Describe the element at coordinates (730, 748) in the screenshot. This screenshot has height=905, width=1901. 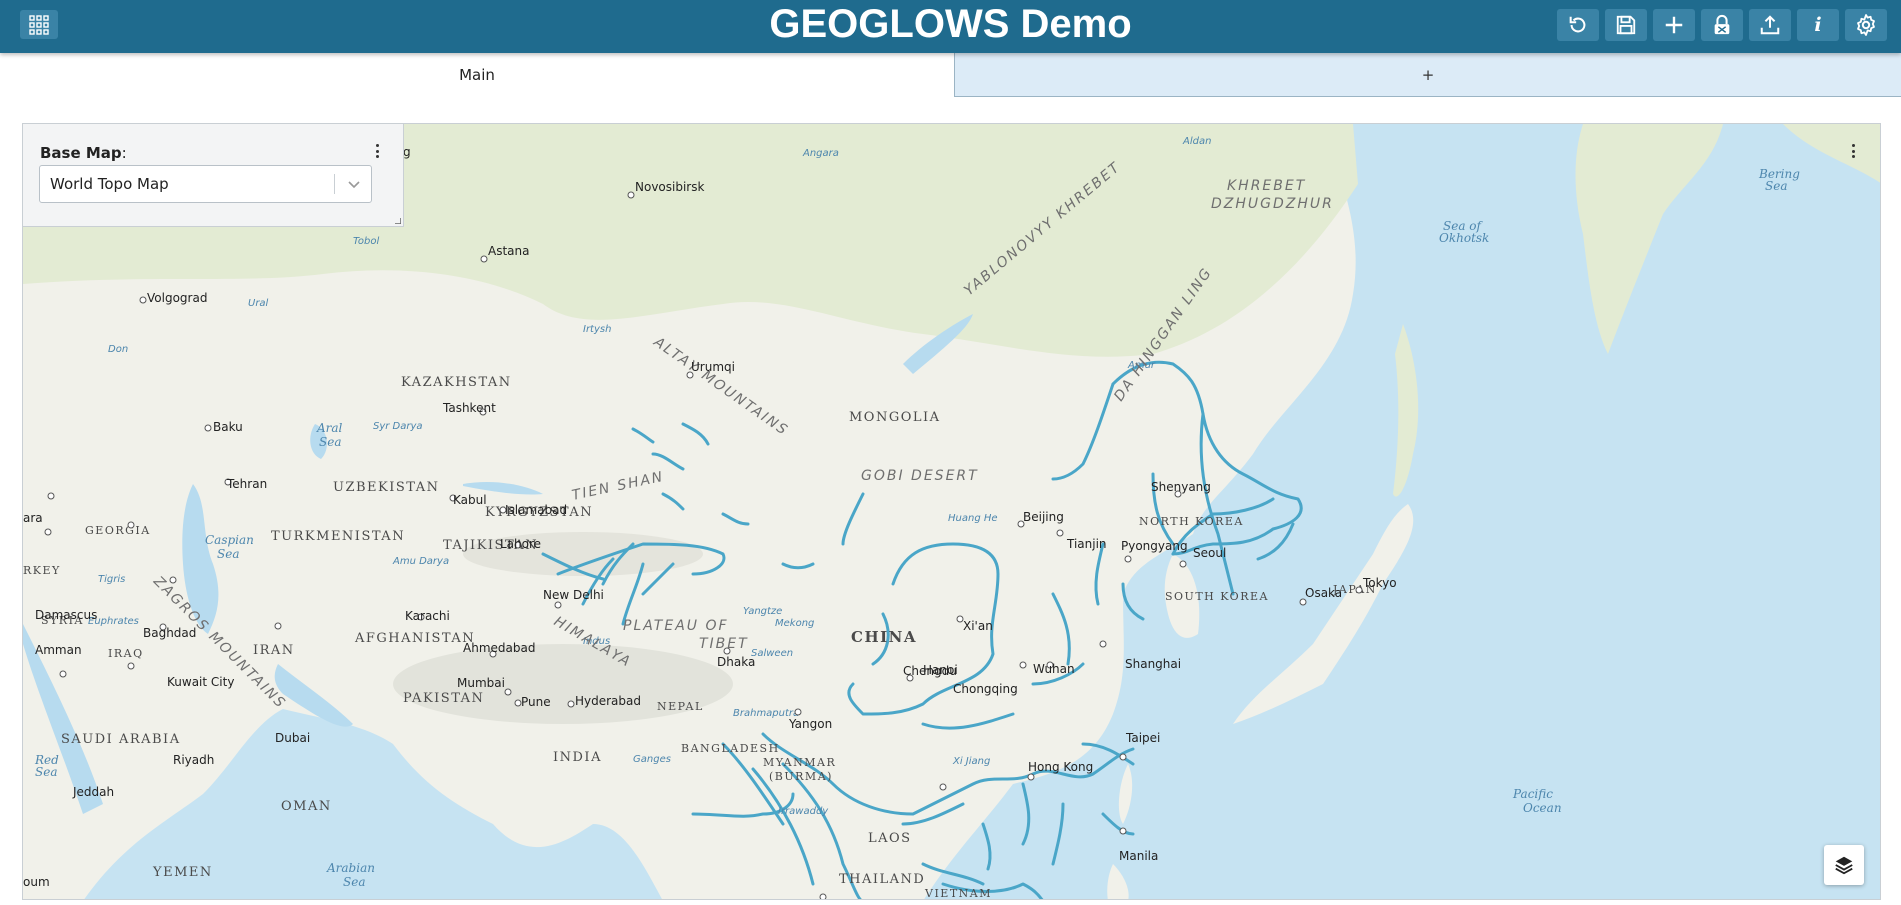
I see `label-bangladesh: BANGLADESH` at that location.